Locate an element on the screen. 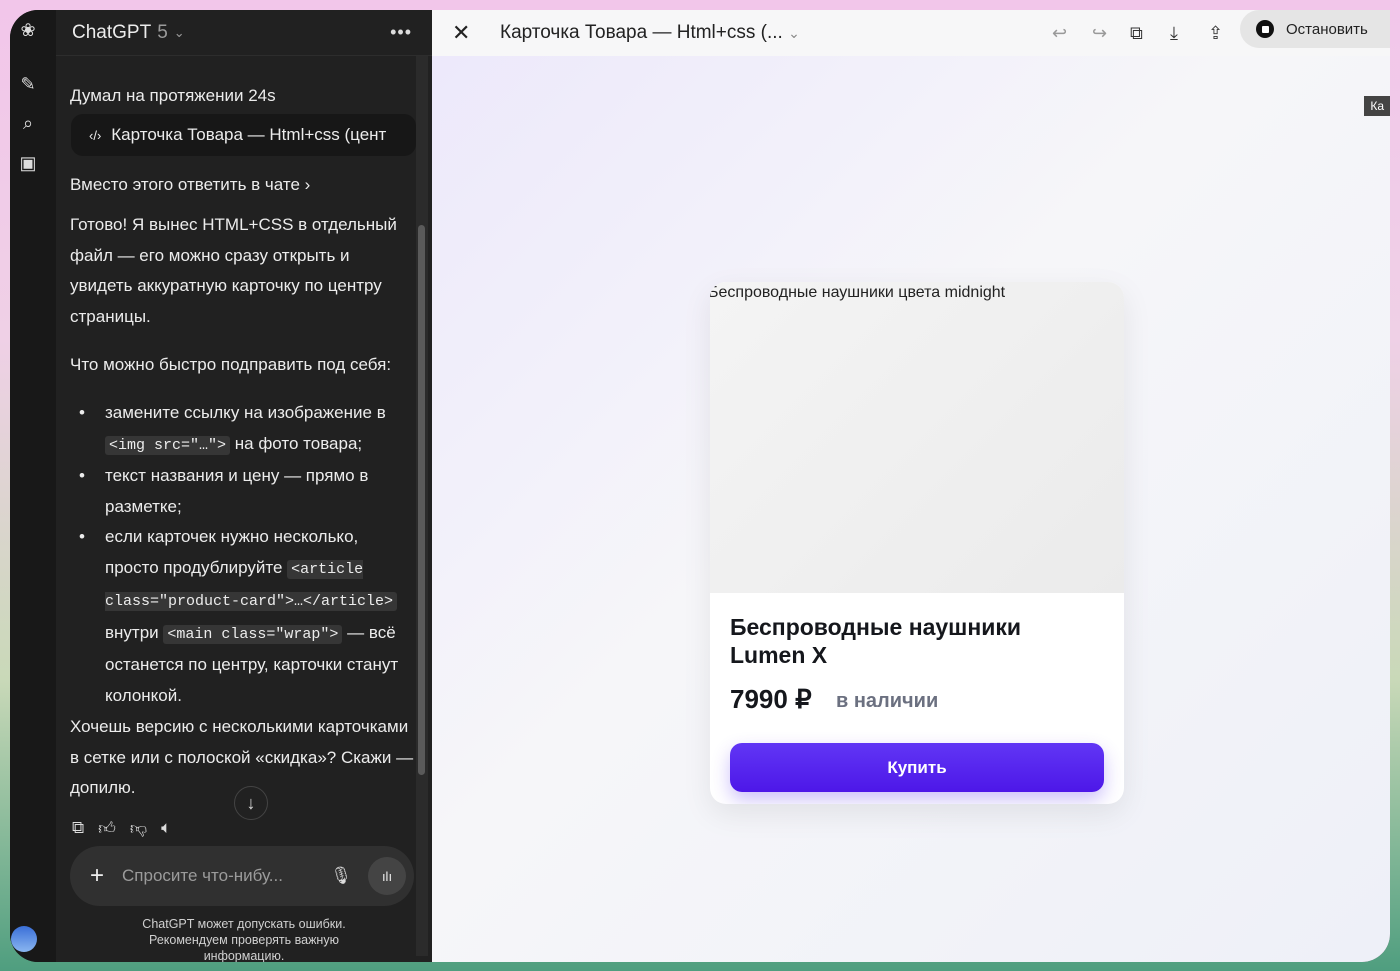 This screenshot has width=1400, height=971. artifact-link: ‹/› Карточка Товара — Html+css (цент is located at coordinates (243, 135).